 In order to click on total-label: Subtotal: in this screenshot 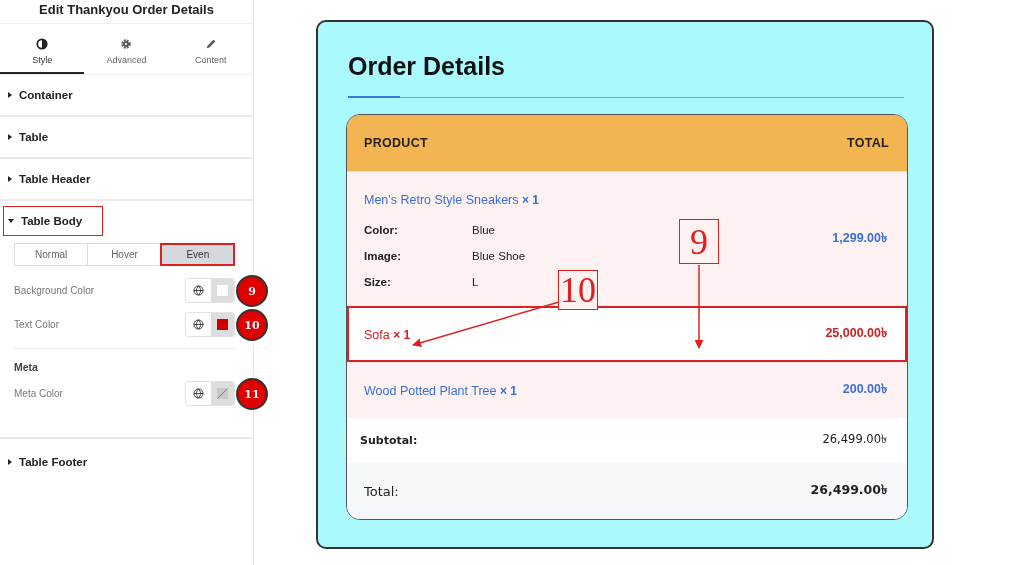, I will do `click(389, 440)`.